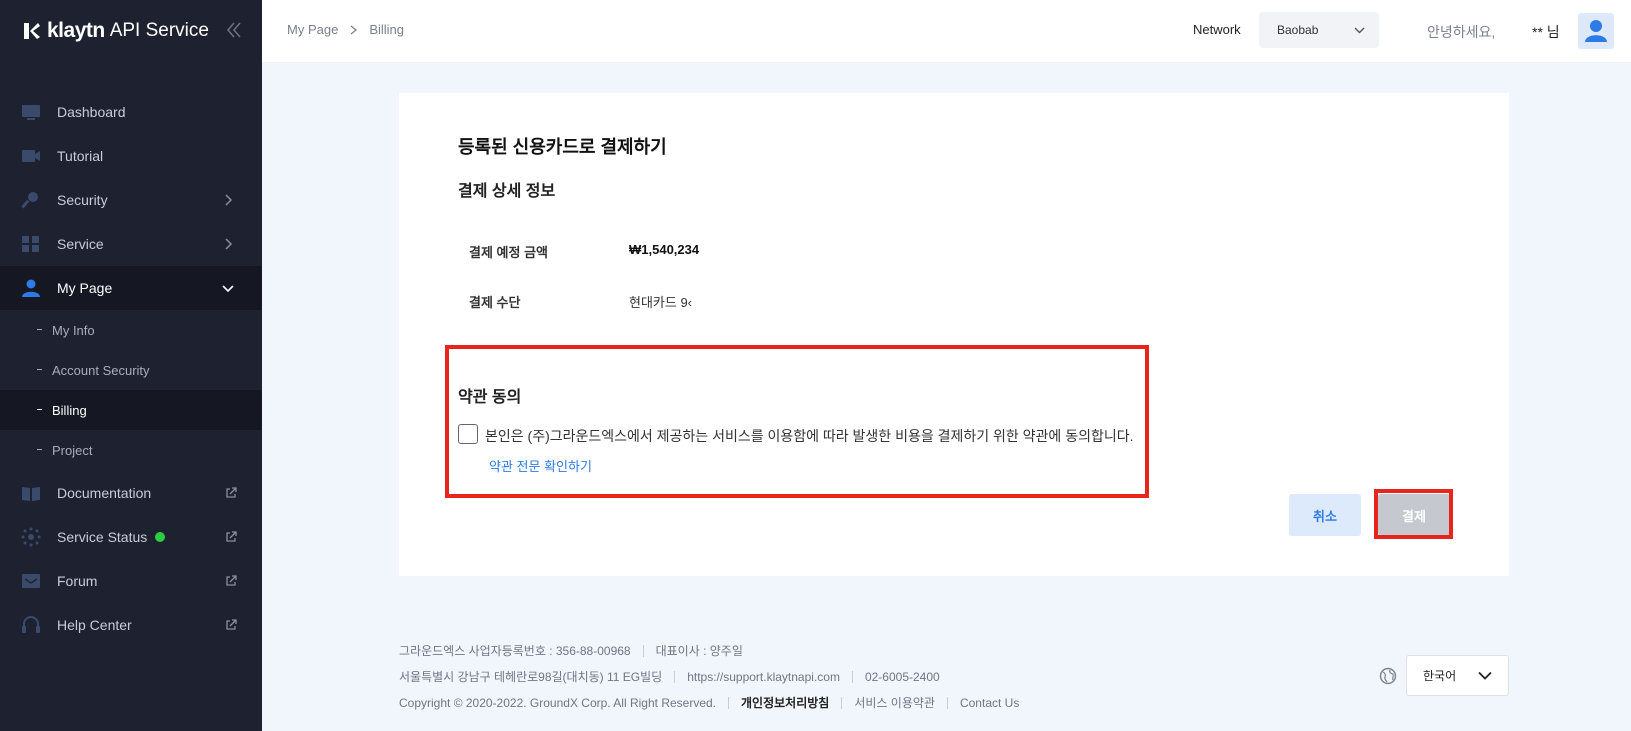 Image resolution: width=1631 pixels, height=731 pixels. I want to click on footer-company-line: 그라운드엑스 사업자등록번호 : 356-88-00968 대표이사 : 양주일, so click(571, 650).